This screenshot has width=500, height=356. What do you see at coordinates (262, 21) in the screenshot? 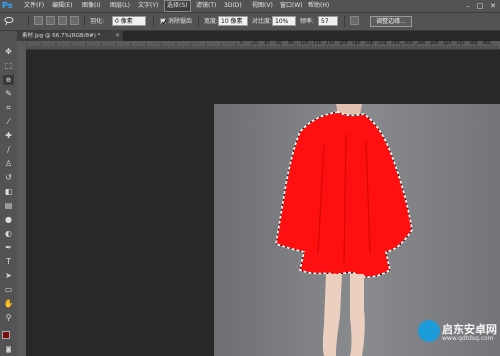
I see `contrast-label: 对比度:` at bounding box center [262, 21].